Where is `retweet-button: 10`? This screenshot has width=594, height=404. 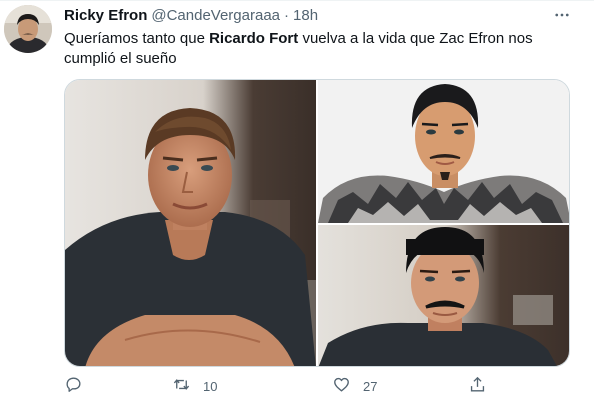 retweet-button: 10 is located at coordinates (194, 386).